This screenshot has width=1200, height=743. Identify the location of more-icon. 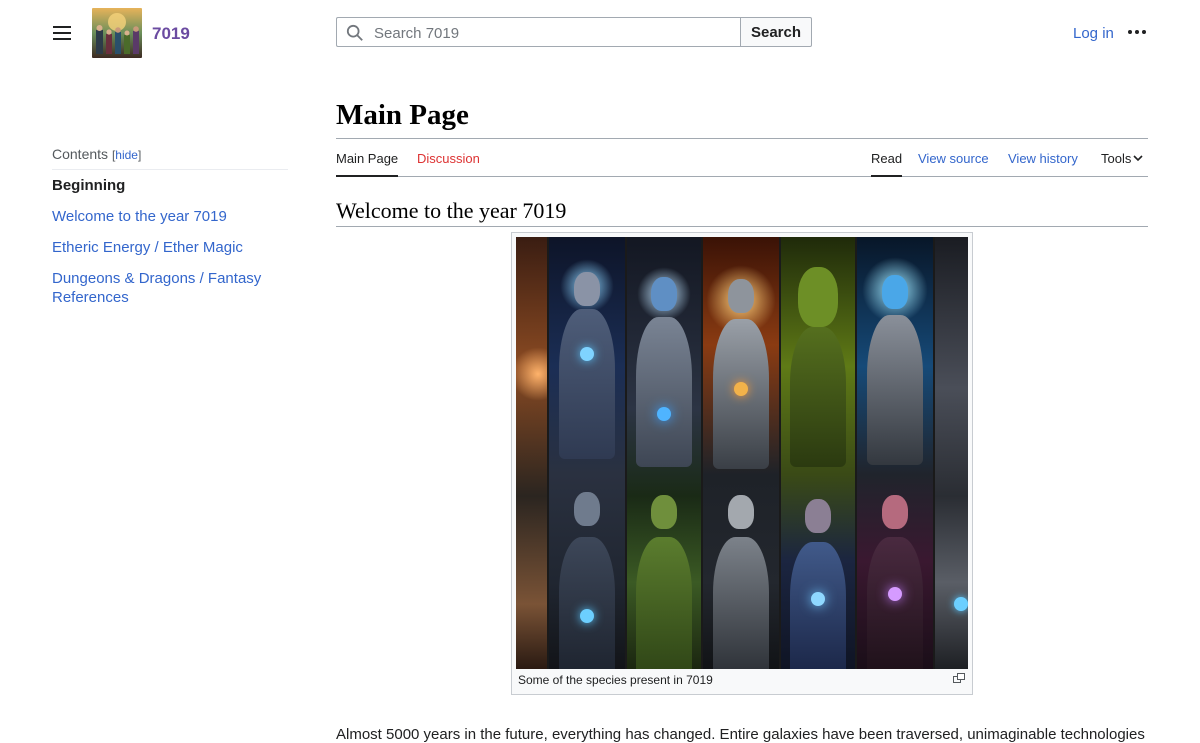
(1138, 33).